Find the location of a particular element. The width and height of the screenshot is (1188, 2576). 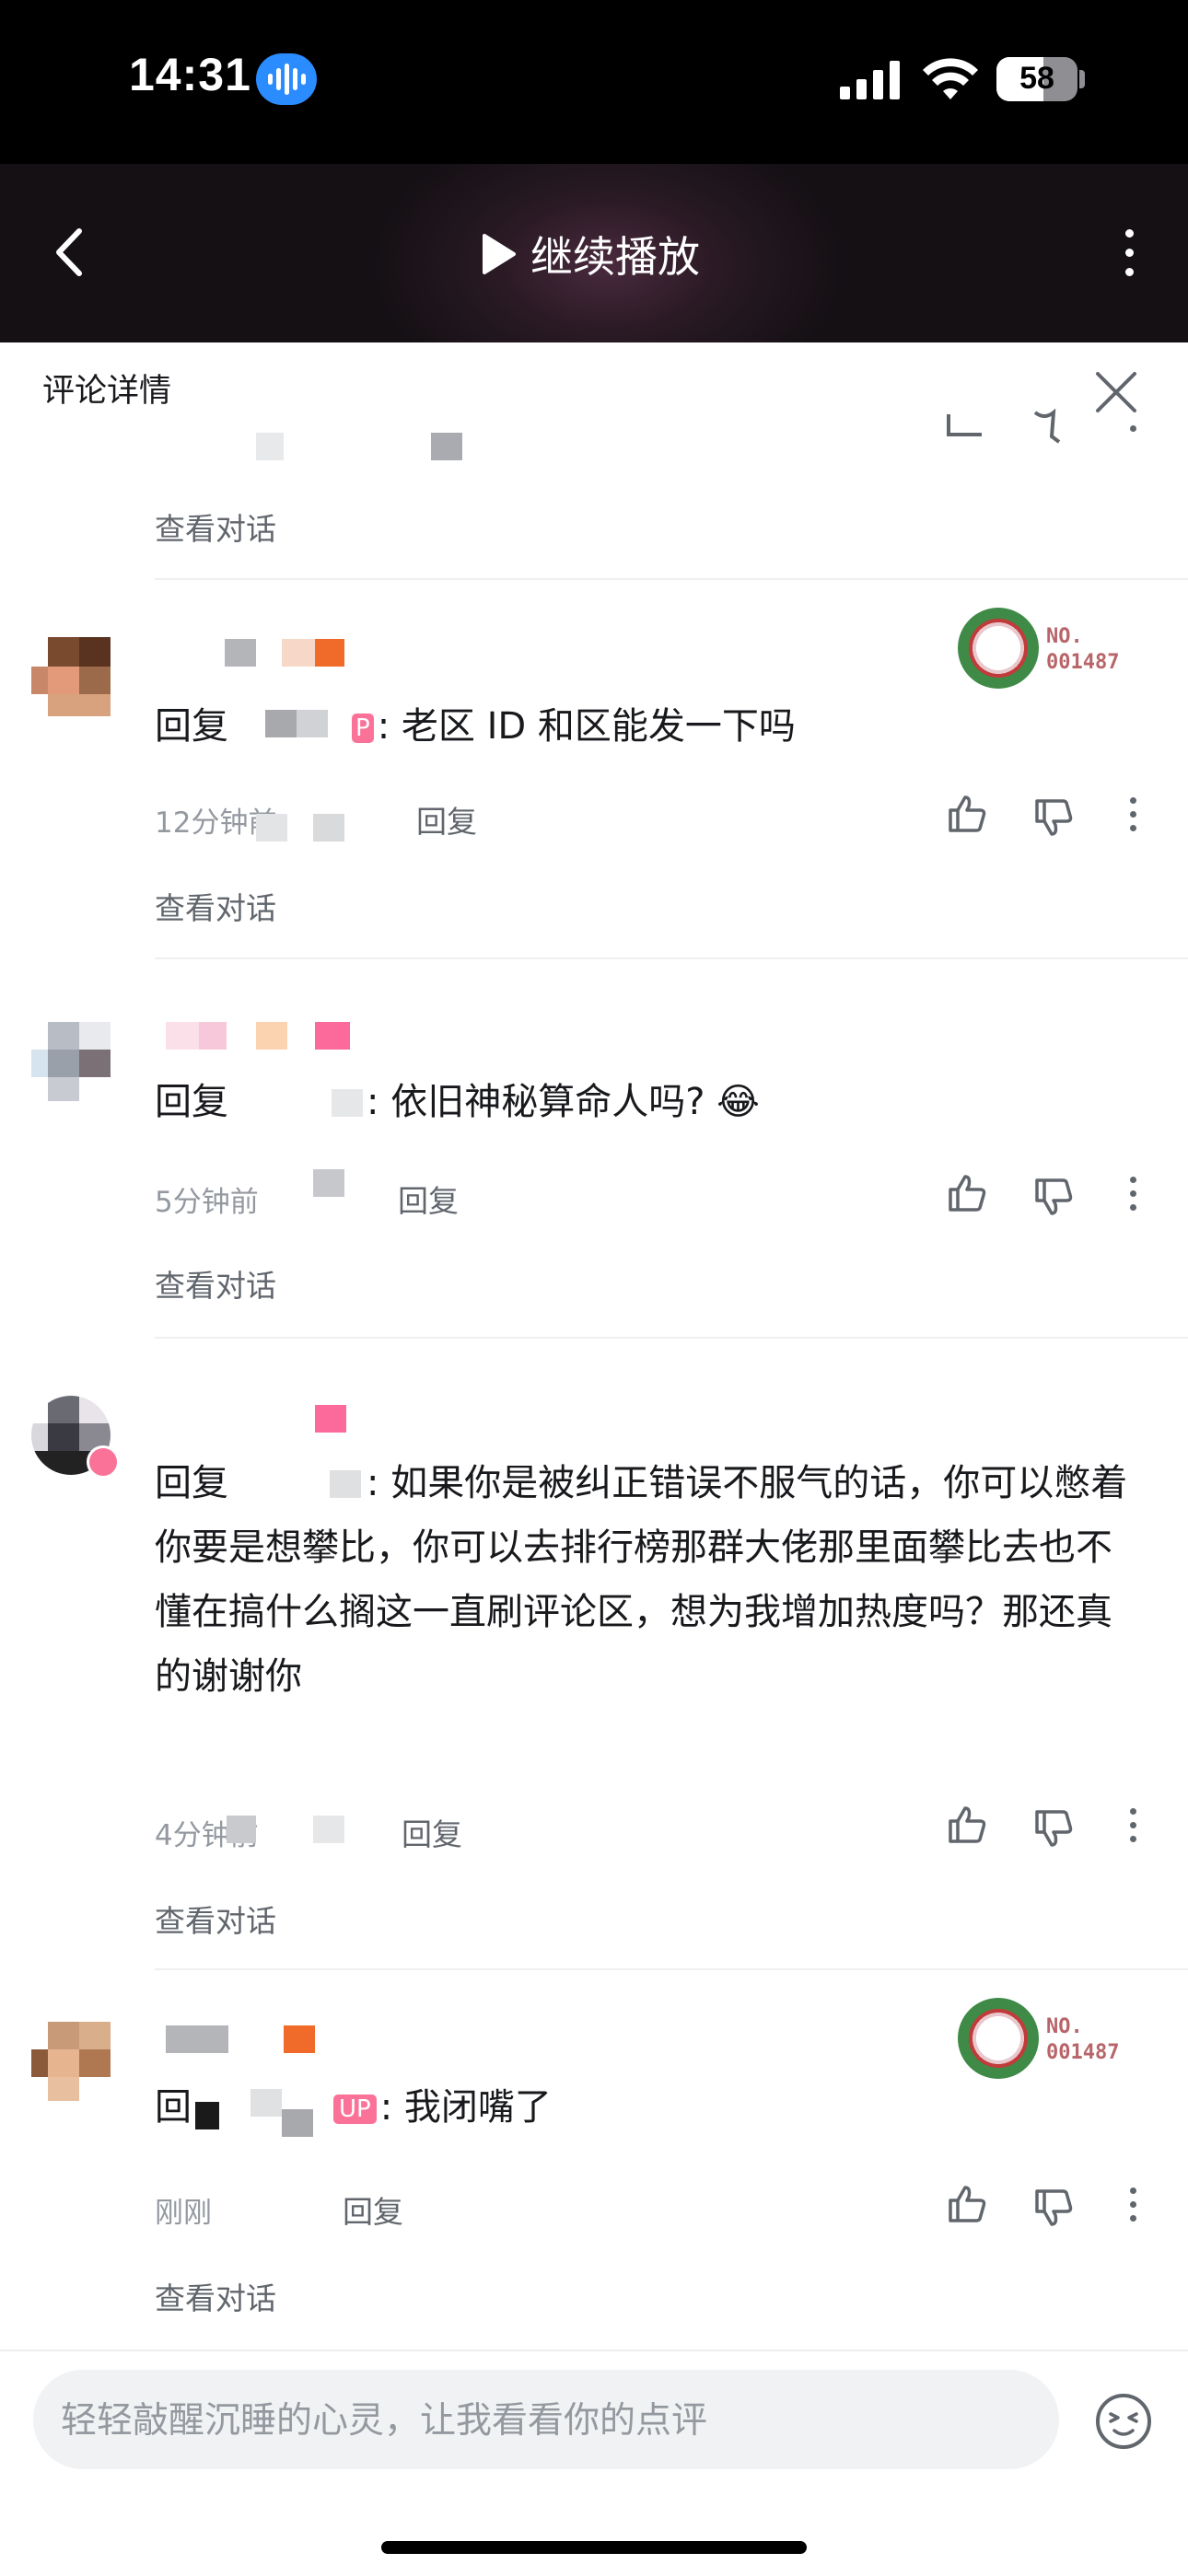

comment-input is located at coordinates (549, 2420).